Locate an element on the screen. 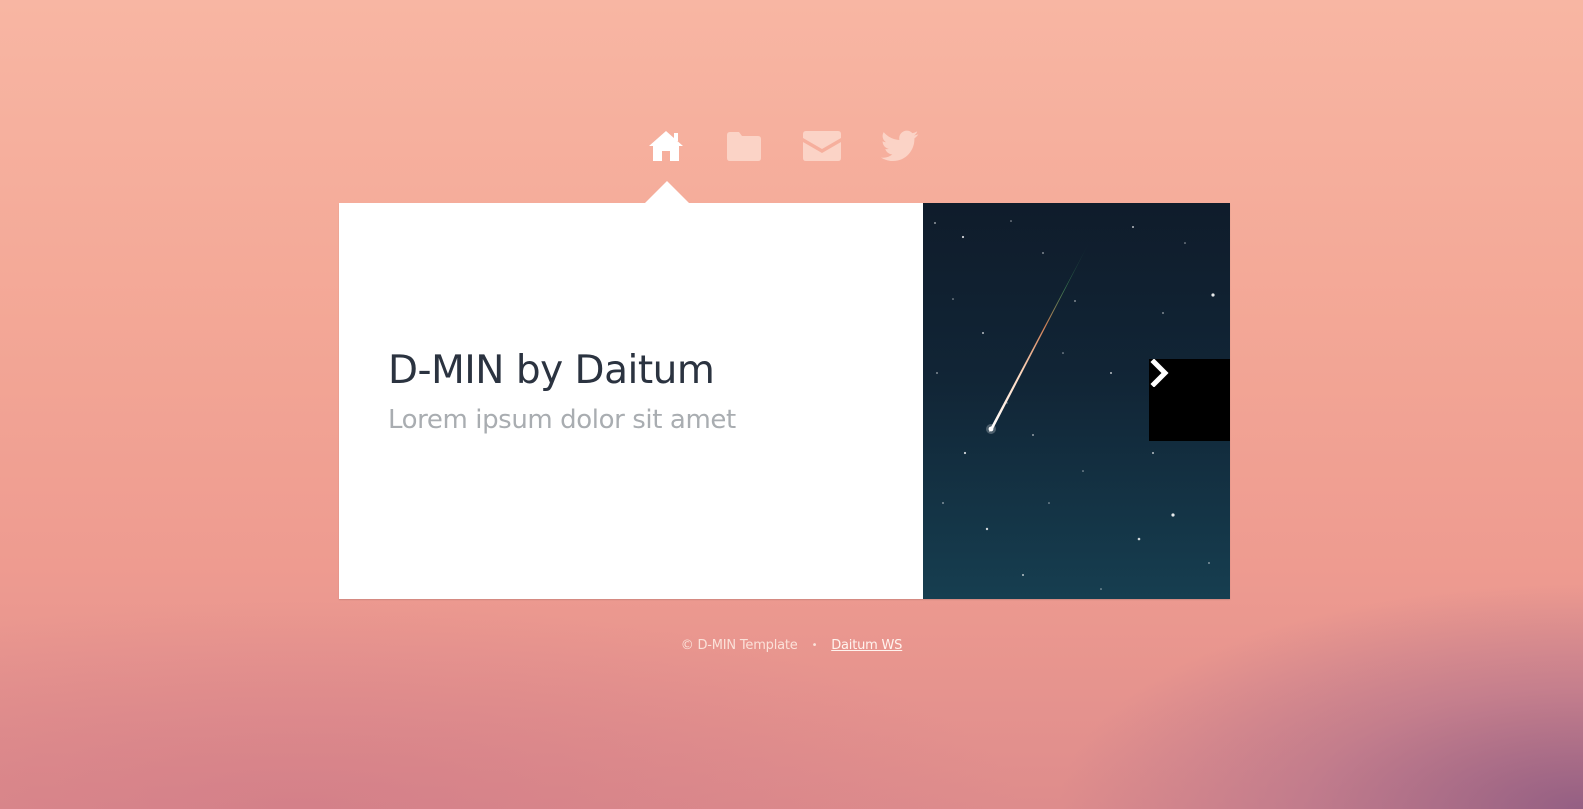 This screenshot has height=809, width=1583. nav-twitter is located at coordinates (900, 146).